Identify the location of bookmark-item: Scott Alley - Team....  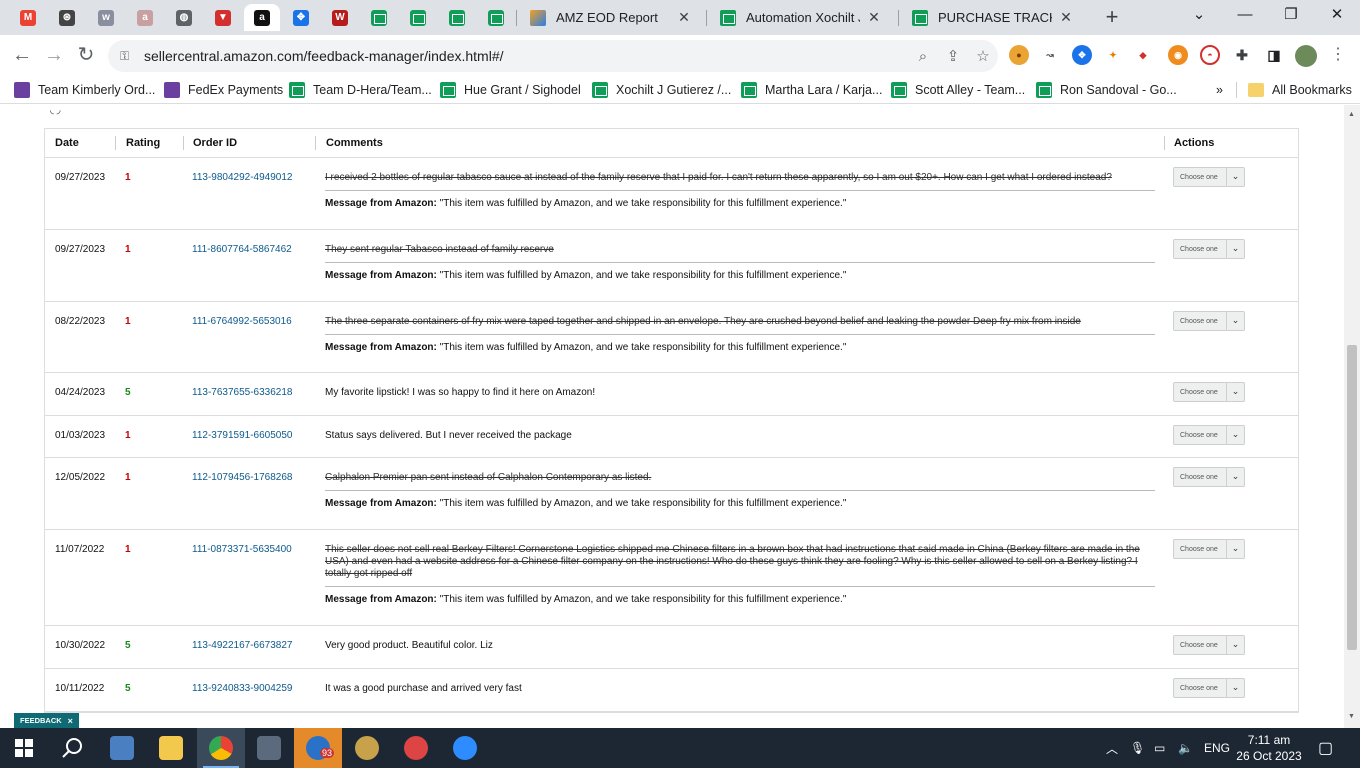
(958, 90).